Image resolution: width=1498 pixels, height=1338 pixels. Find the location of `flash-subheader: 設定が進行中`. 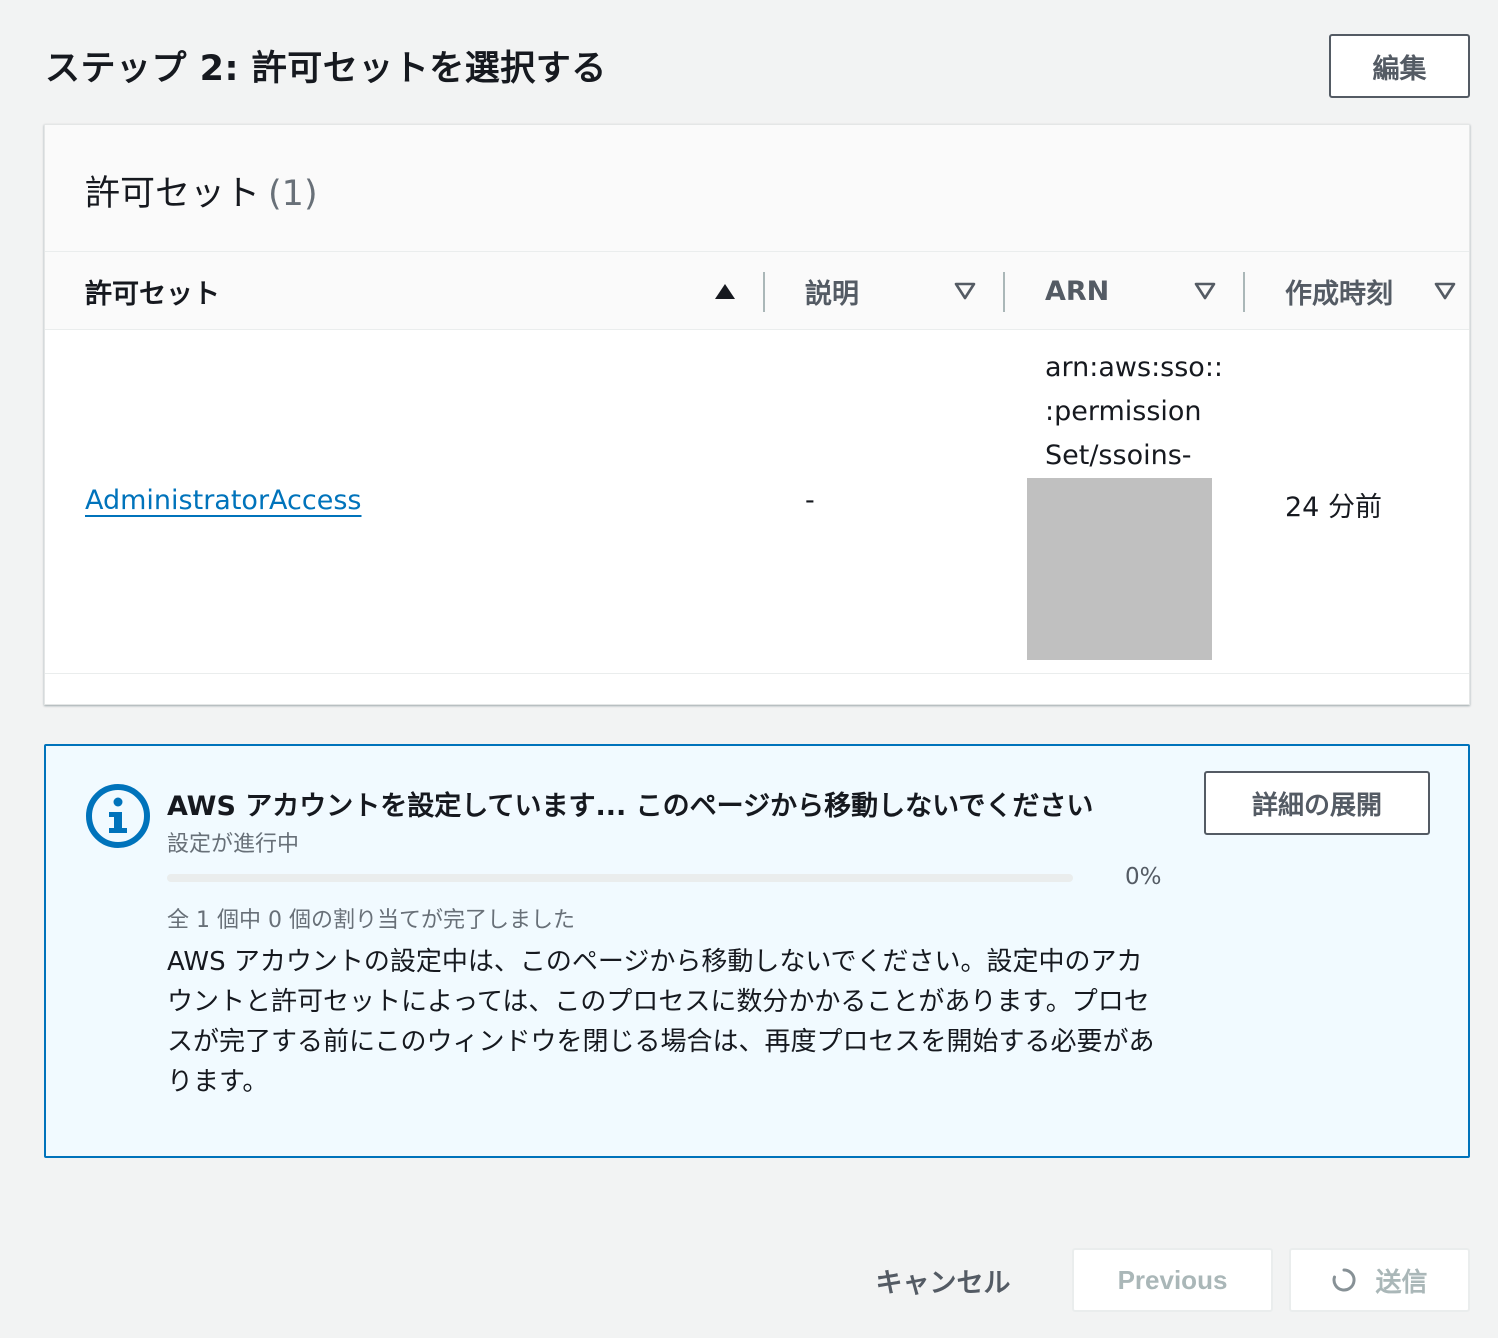

flash-subheader: 設定が進行中 is located at coordinates (233, 844).